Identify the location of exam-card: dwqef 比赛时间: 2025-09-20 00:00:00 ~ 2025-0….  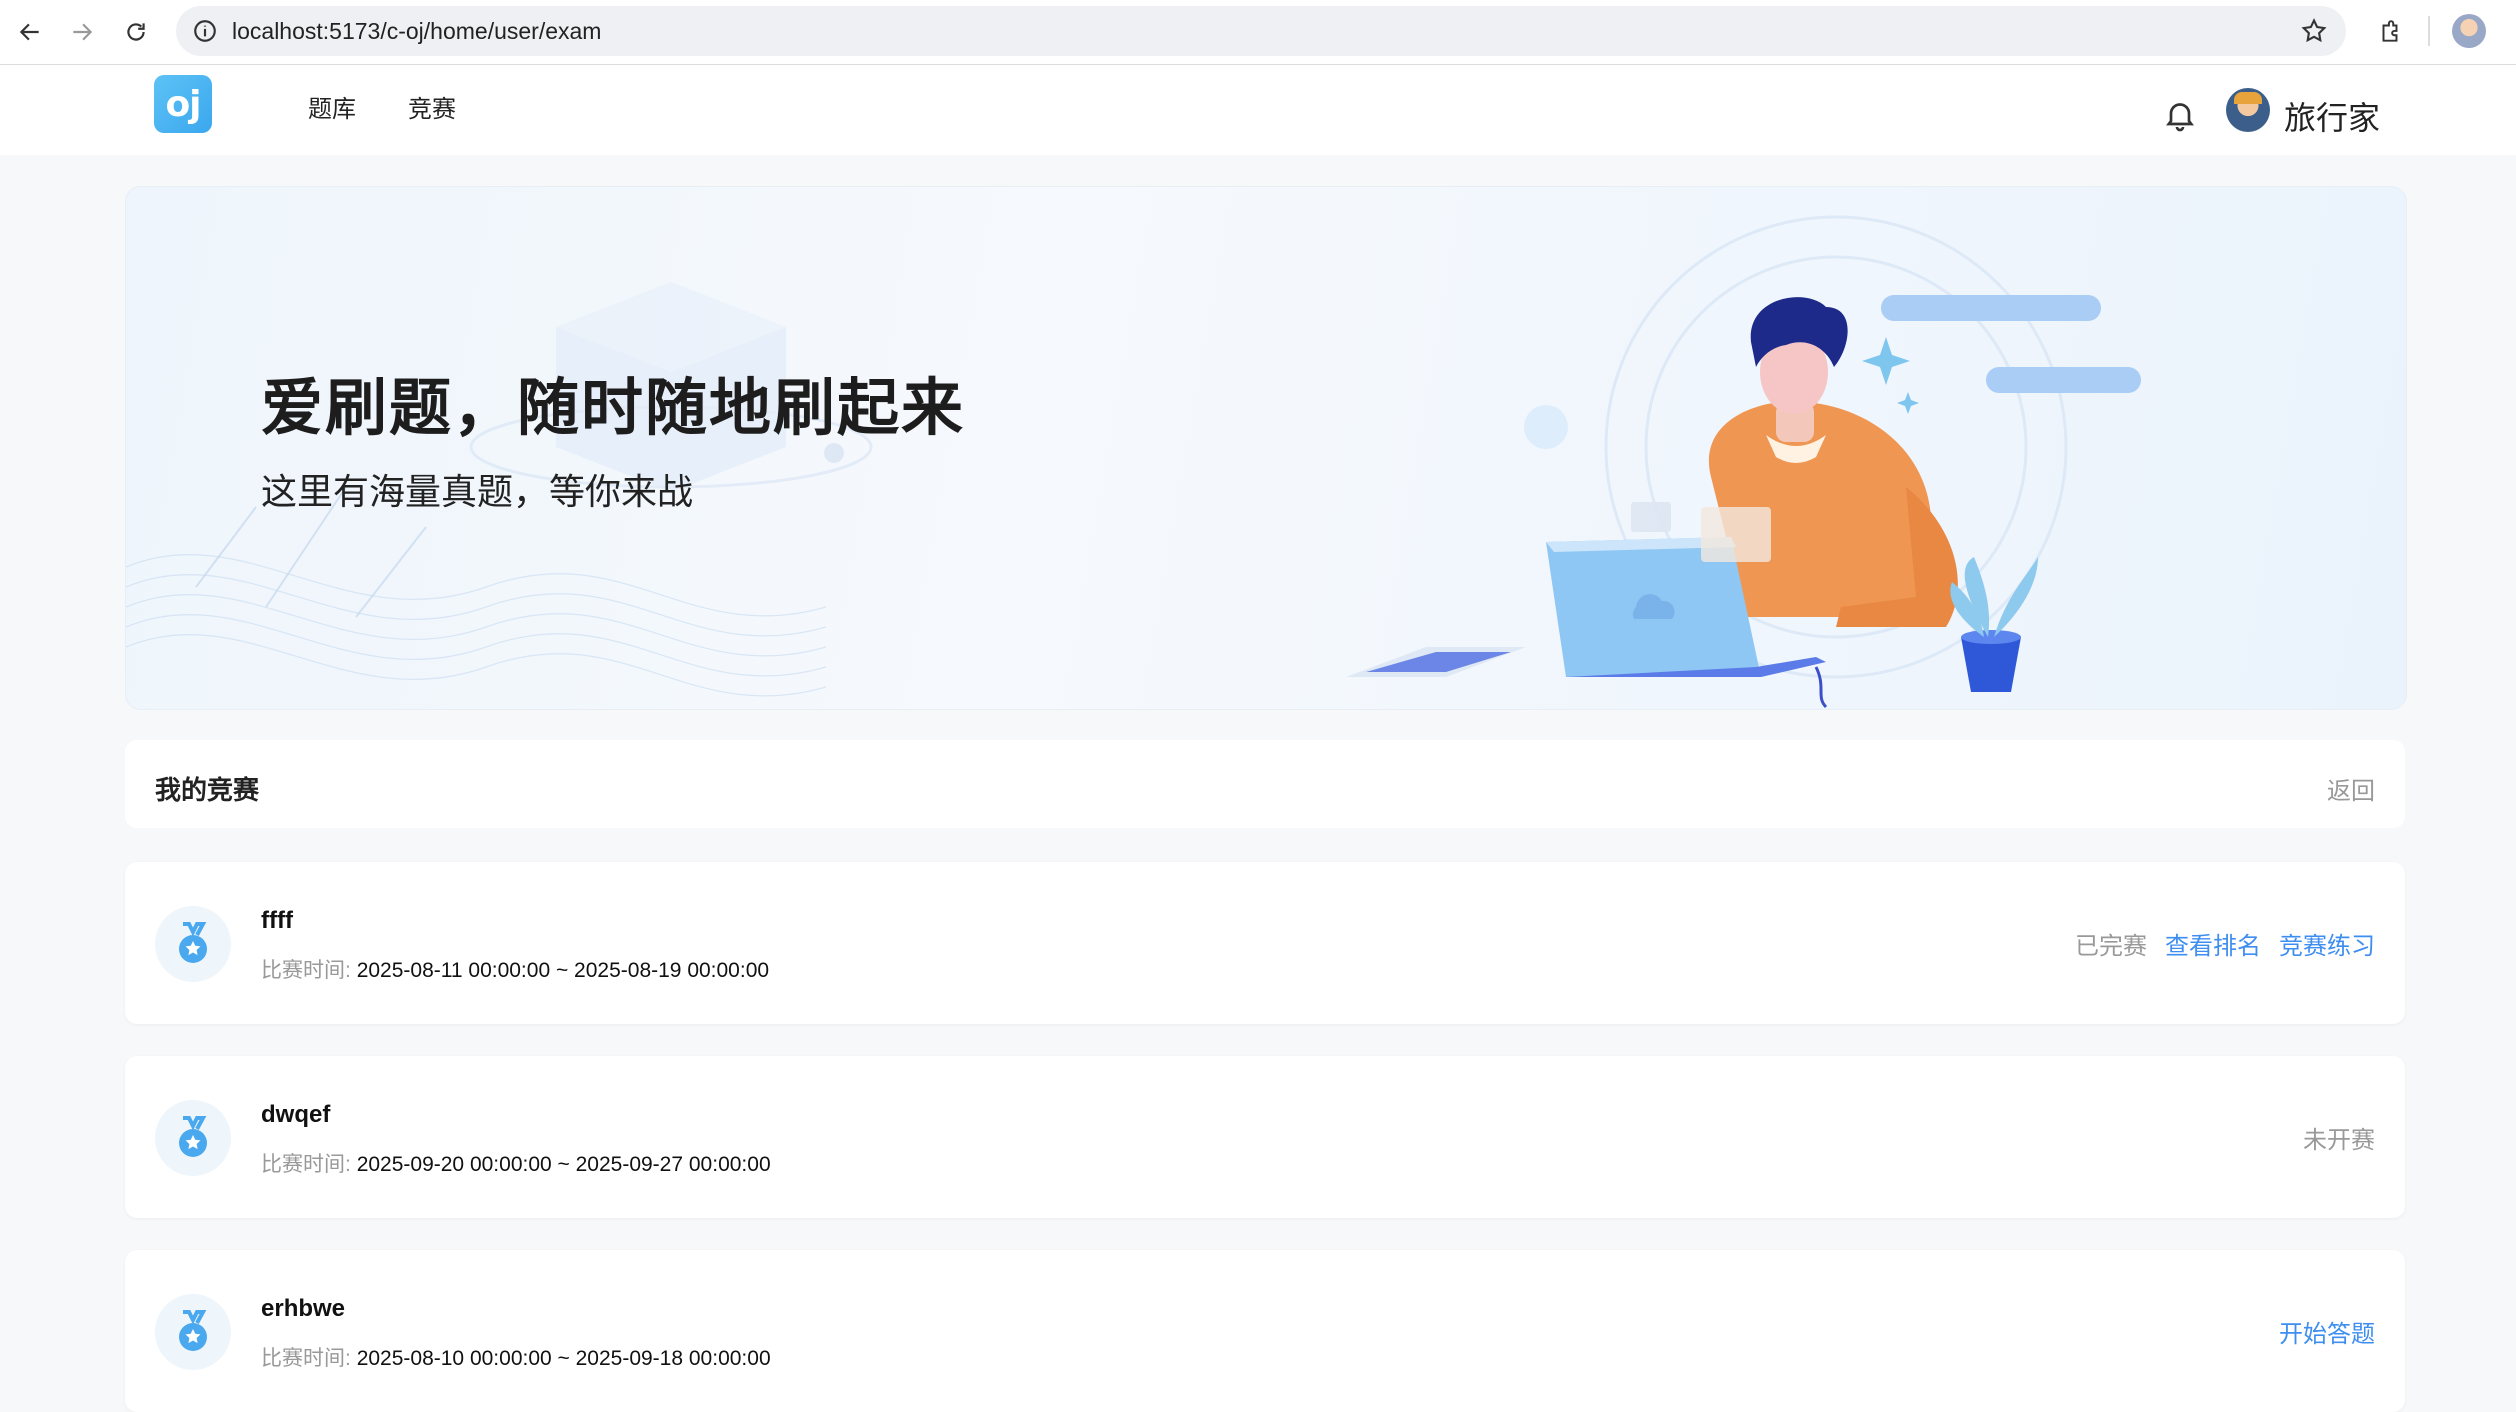
(1265, 1137).